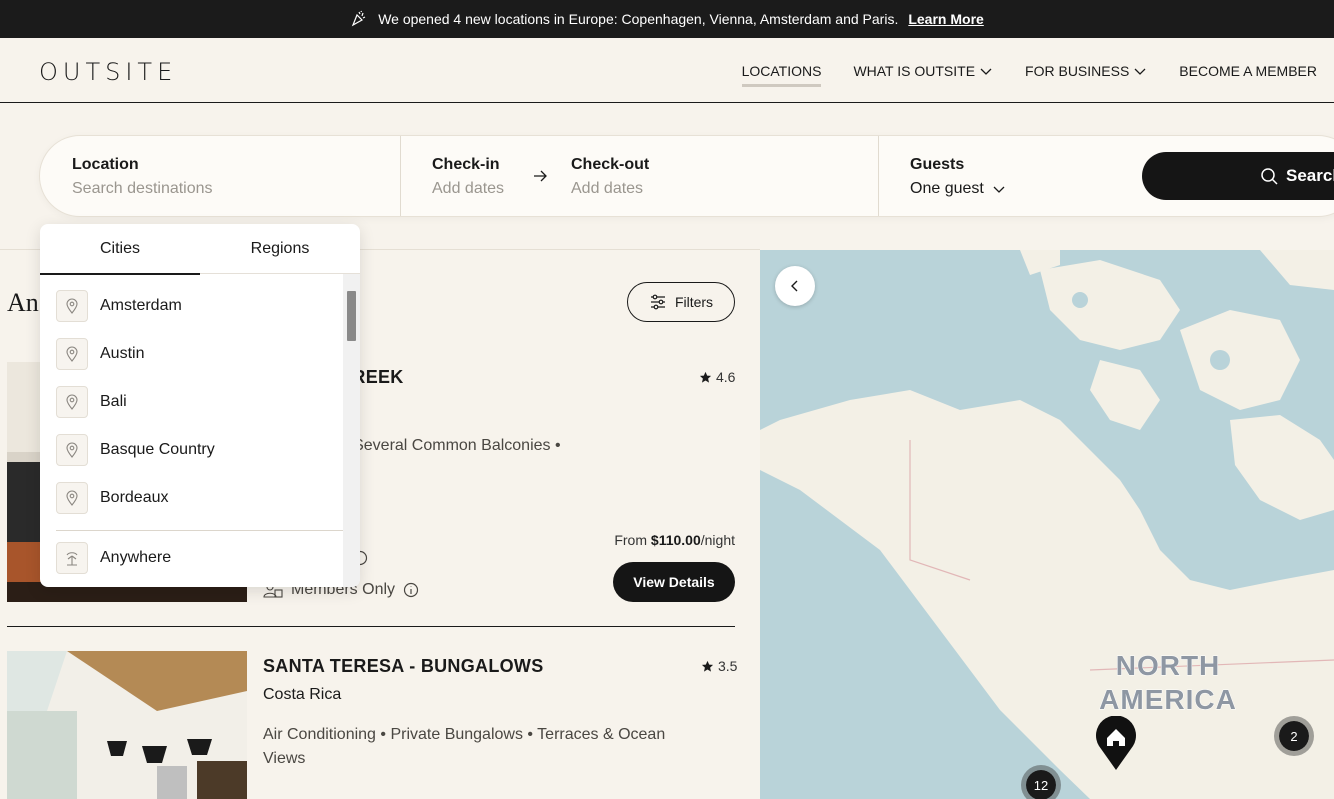 This screenshot has height=799, width=1334. I want to click on scrollbar-thumb, so click(351, 316).